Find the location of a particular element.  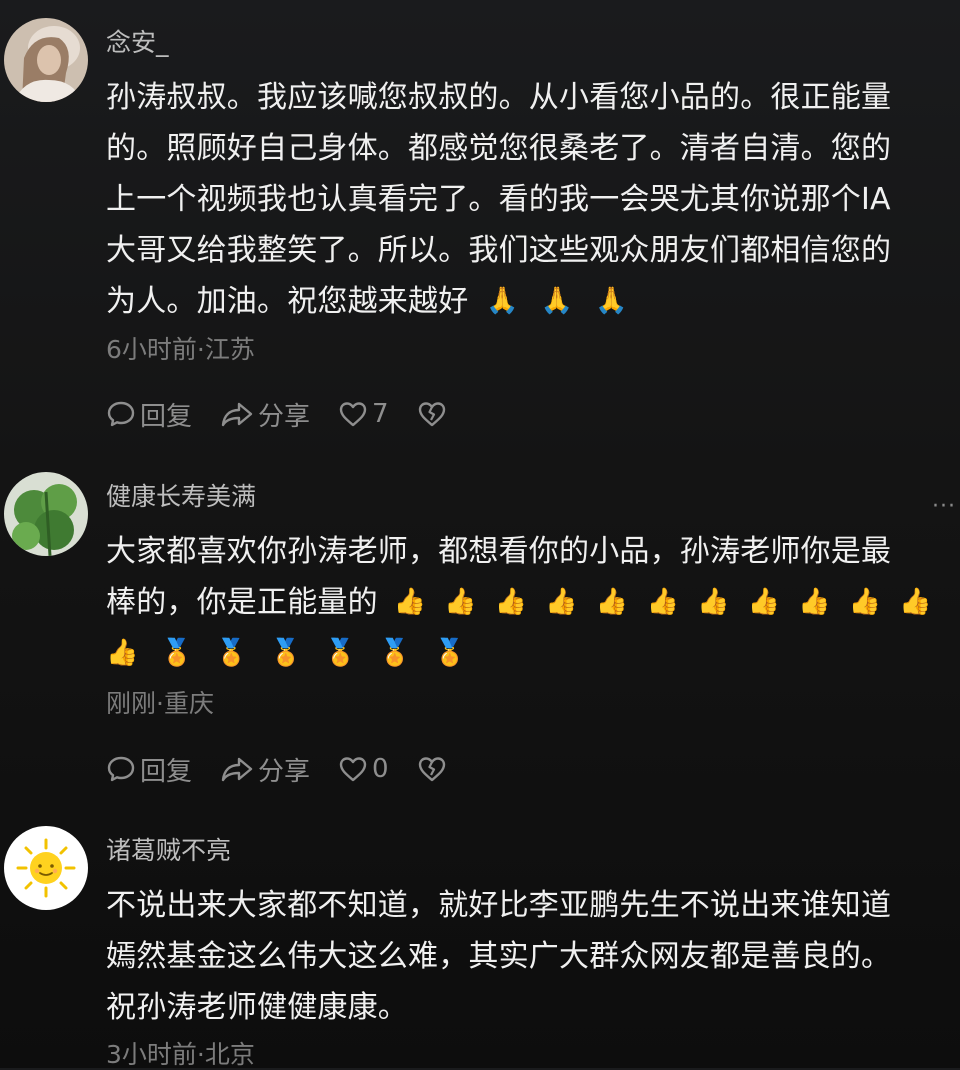

like-count: 0 is located at coordinates (380, 769).